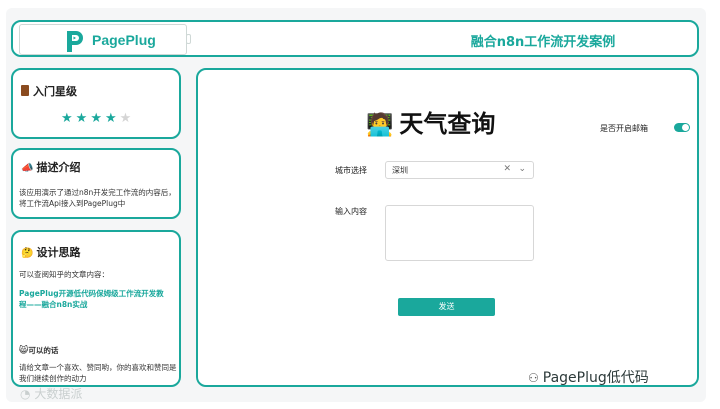  I want to click on thinking-face-icon: 🤔, so click(27, 253).